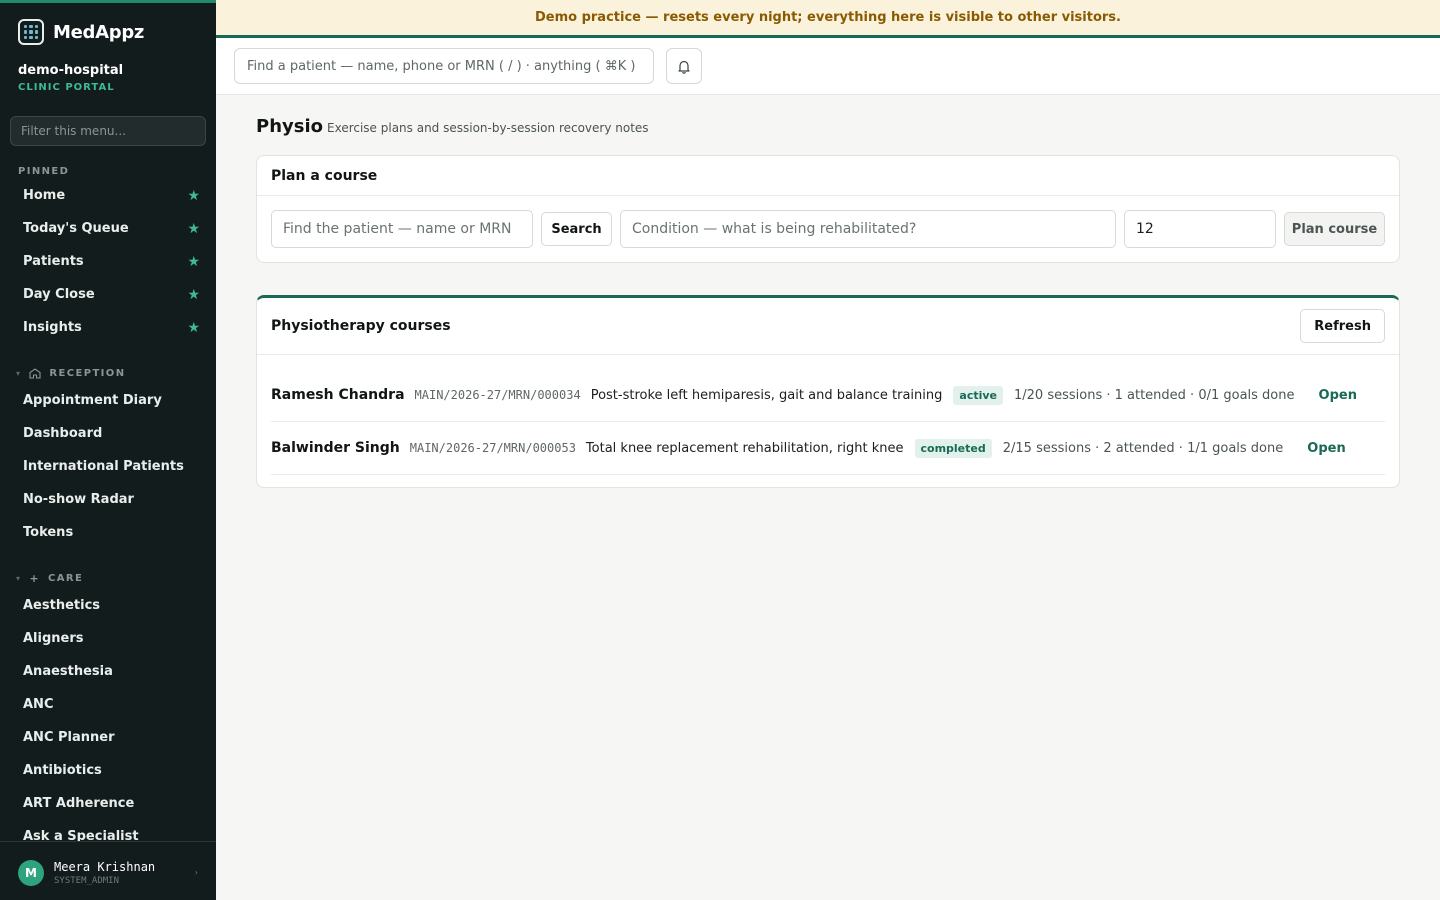  What do you see at coordinates (108, 294) in the screenshot?
I see `sidebar-item-day-close: Day Close ★` at bounding box center [108, 294].